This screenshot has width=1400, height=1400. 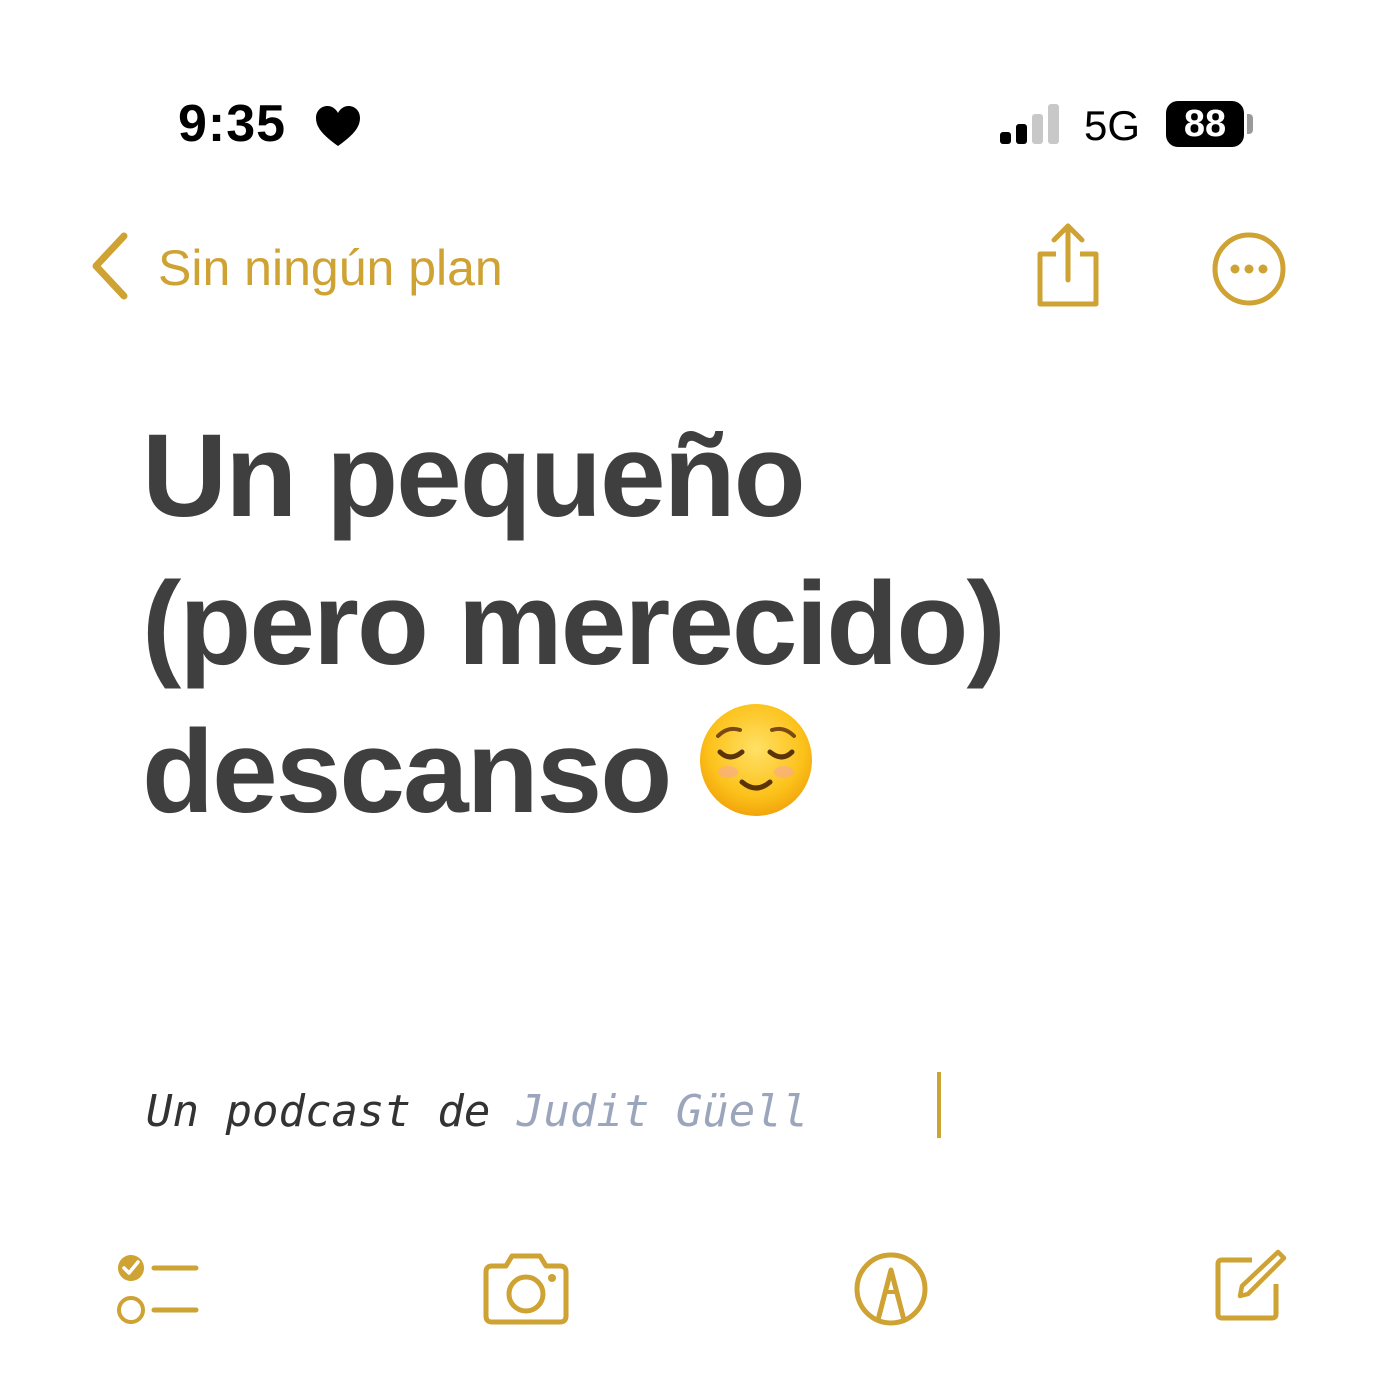 I want to click on text-cursor, so click(x=939, y=1105).